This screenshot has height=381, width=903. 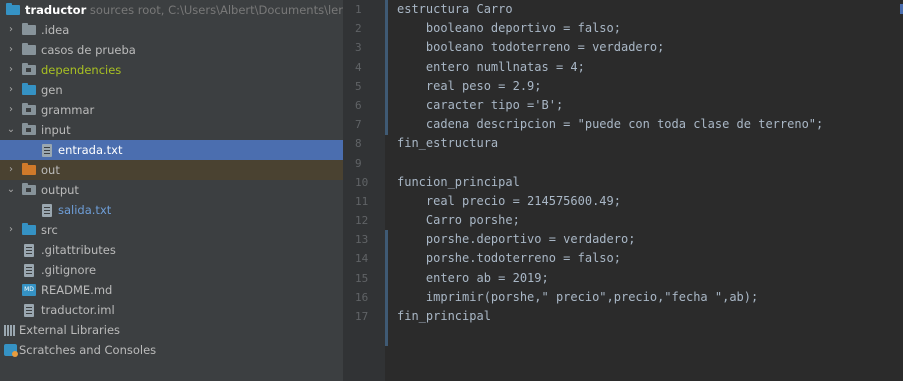 What do you see at coordinates (358, 9) in the screenshot?
I see `line-number: 1` at bounding box center [358, 9].